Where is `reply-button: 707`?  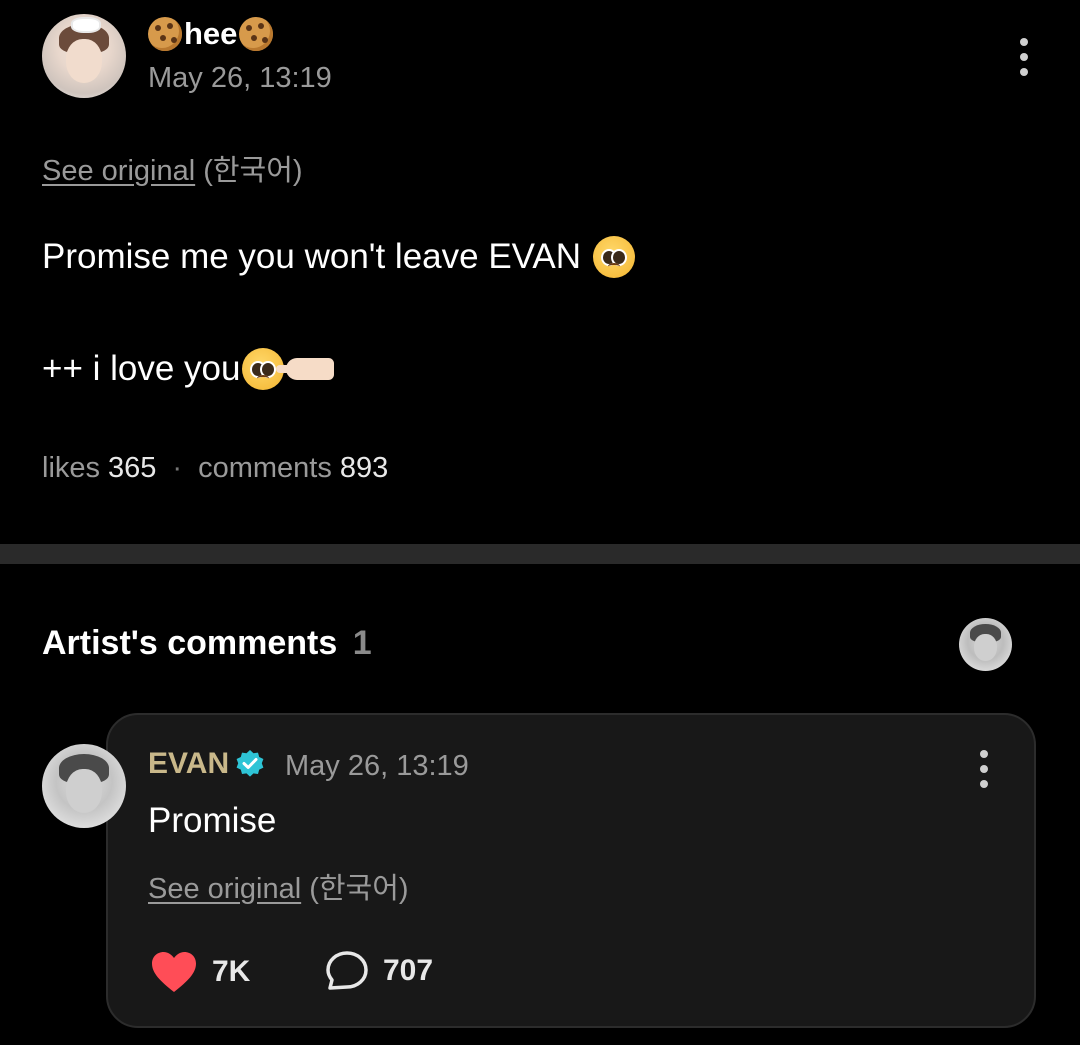
reply-button: 707 is located at coordinates (379, 971).